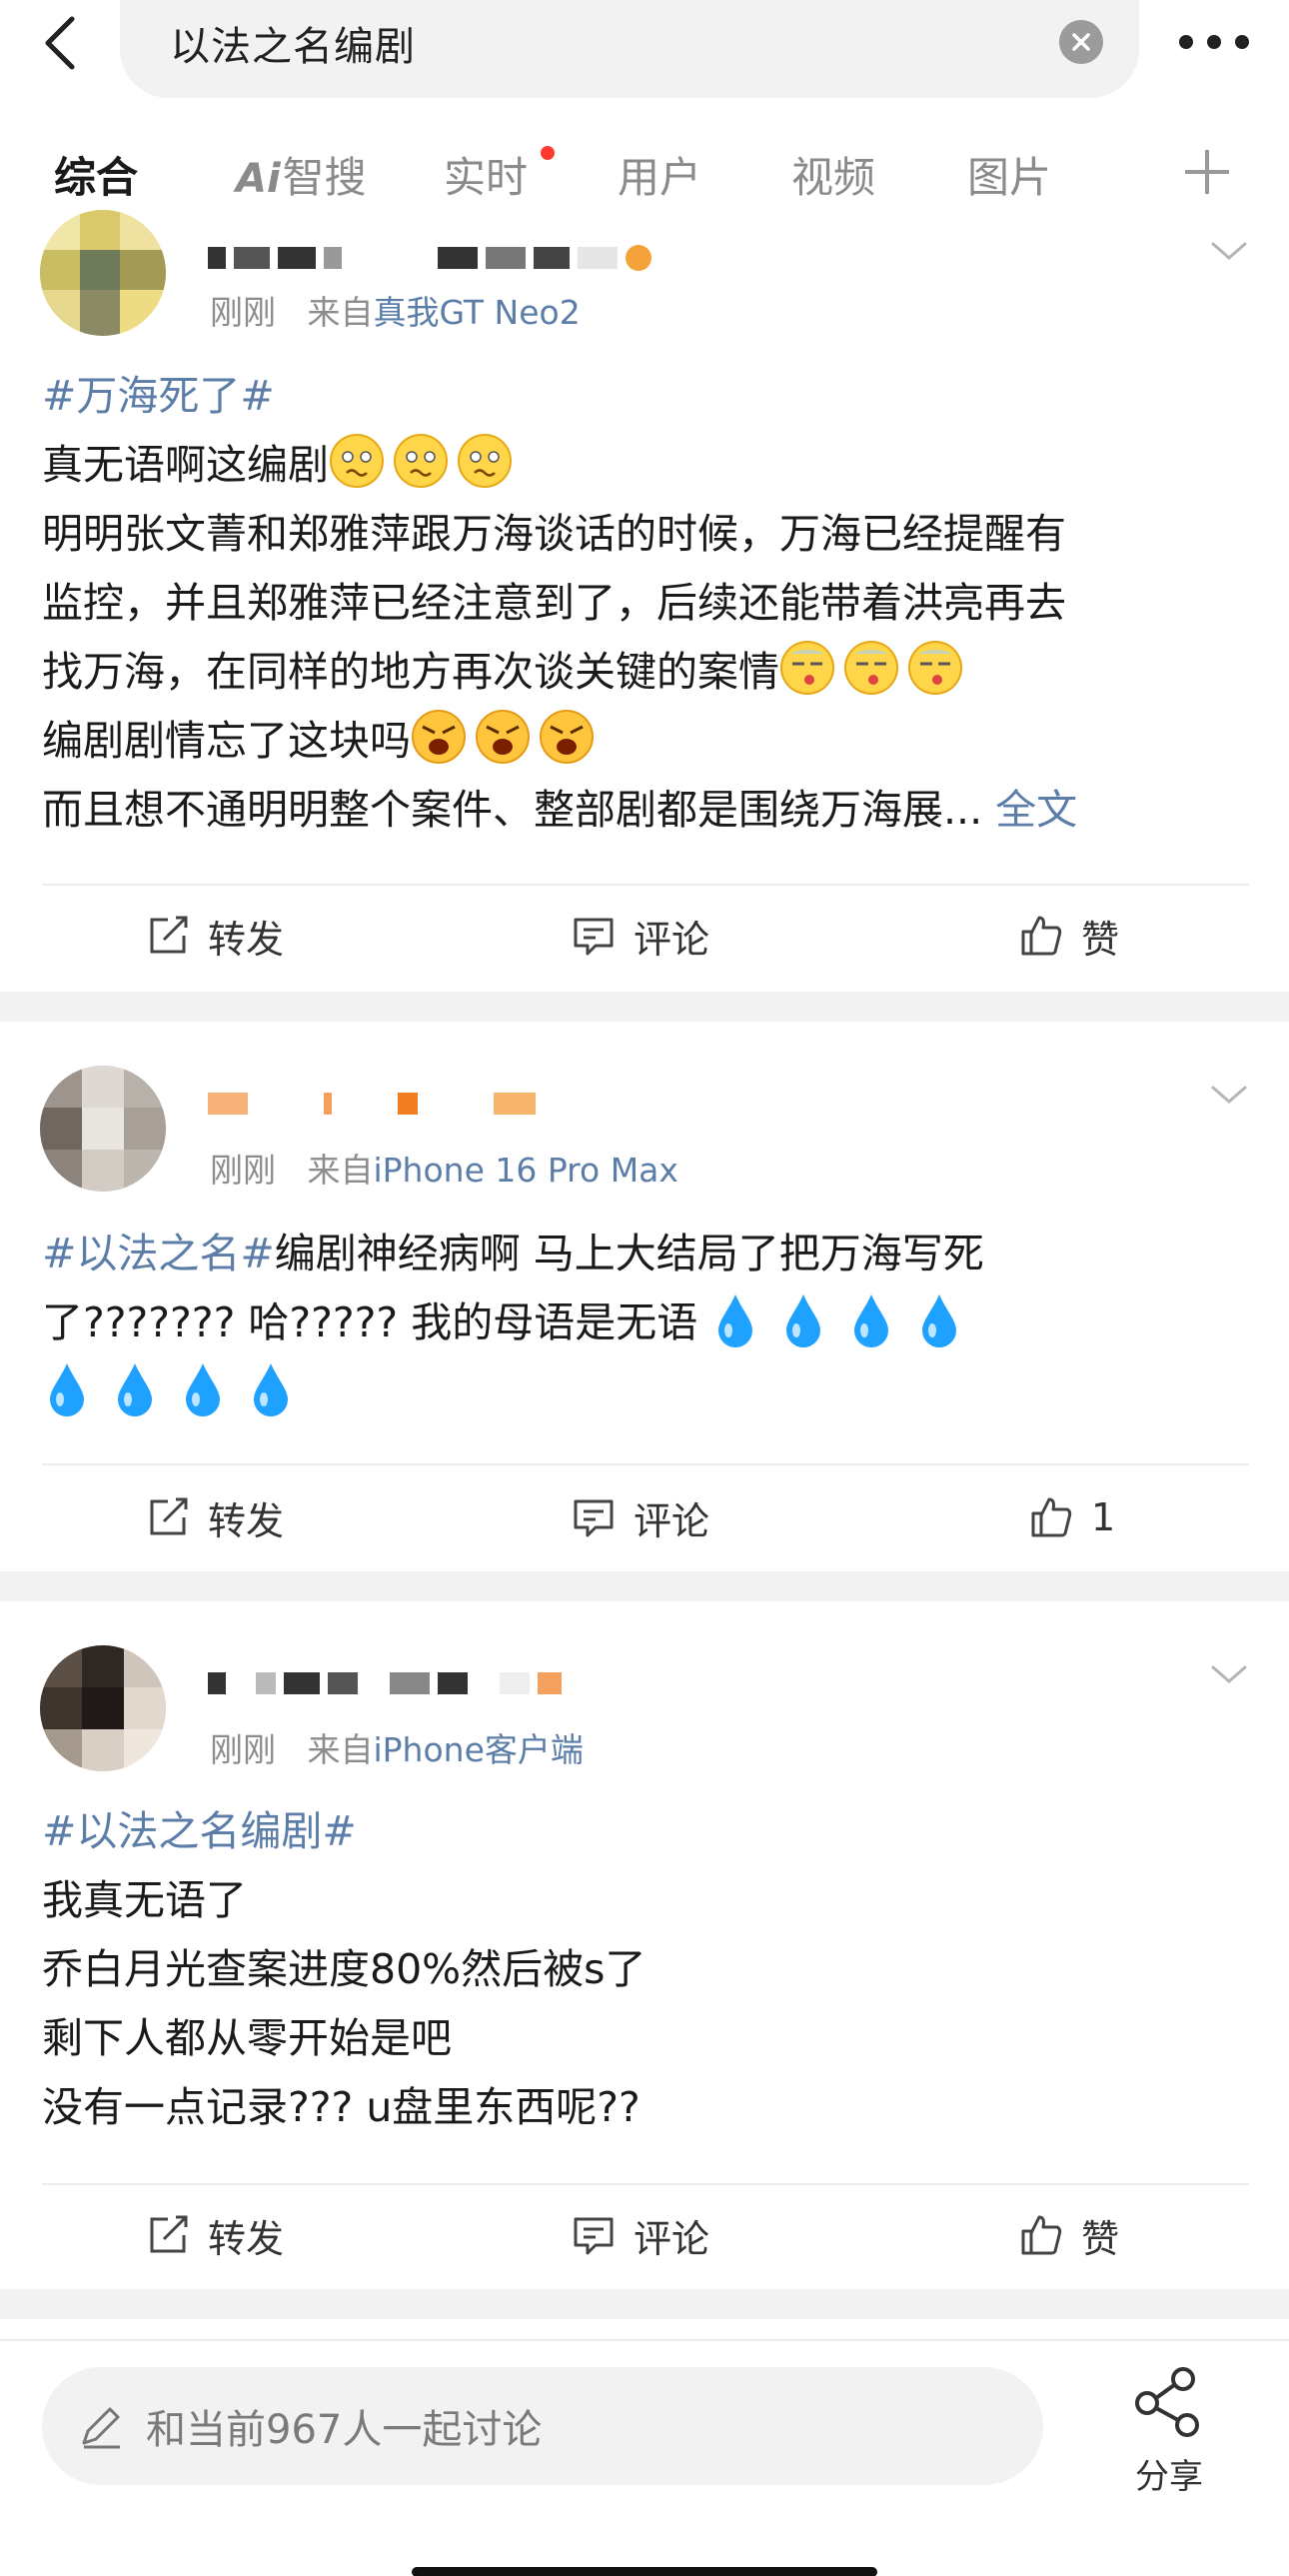 The image size is (1289, 2576). Describe the element at coordinates (247, 2038) in the screenshot. I see `post-line: 剩下人都从零开始是吧` at that location.